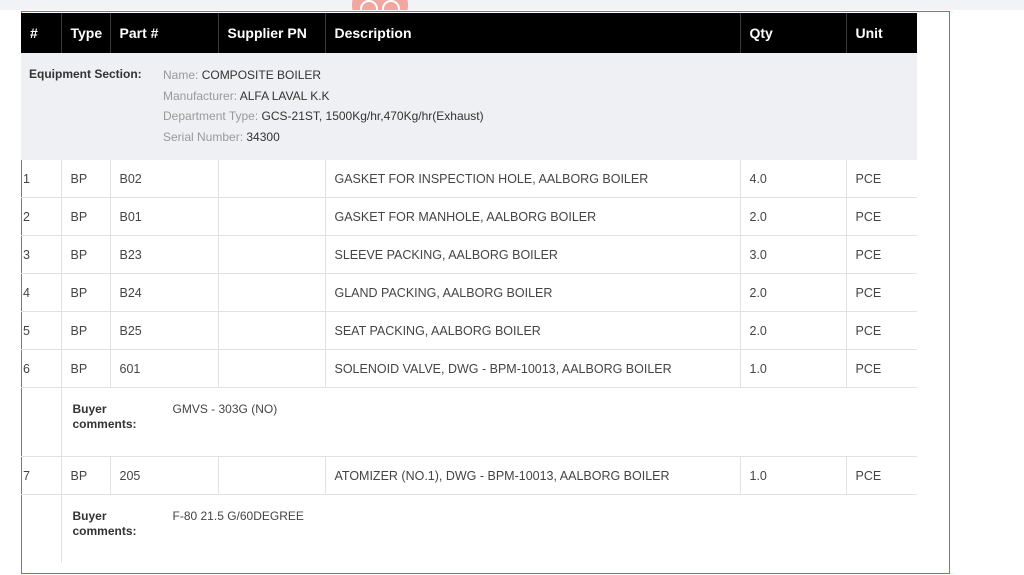 The height and width of the screenshot is (575, 1024). Describe the element at coordinates (164, 216) in the screenshot. I see `row-part: B01` at that location.